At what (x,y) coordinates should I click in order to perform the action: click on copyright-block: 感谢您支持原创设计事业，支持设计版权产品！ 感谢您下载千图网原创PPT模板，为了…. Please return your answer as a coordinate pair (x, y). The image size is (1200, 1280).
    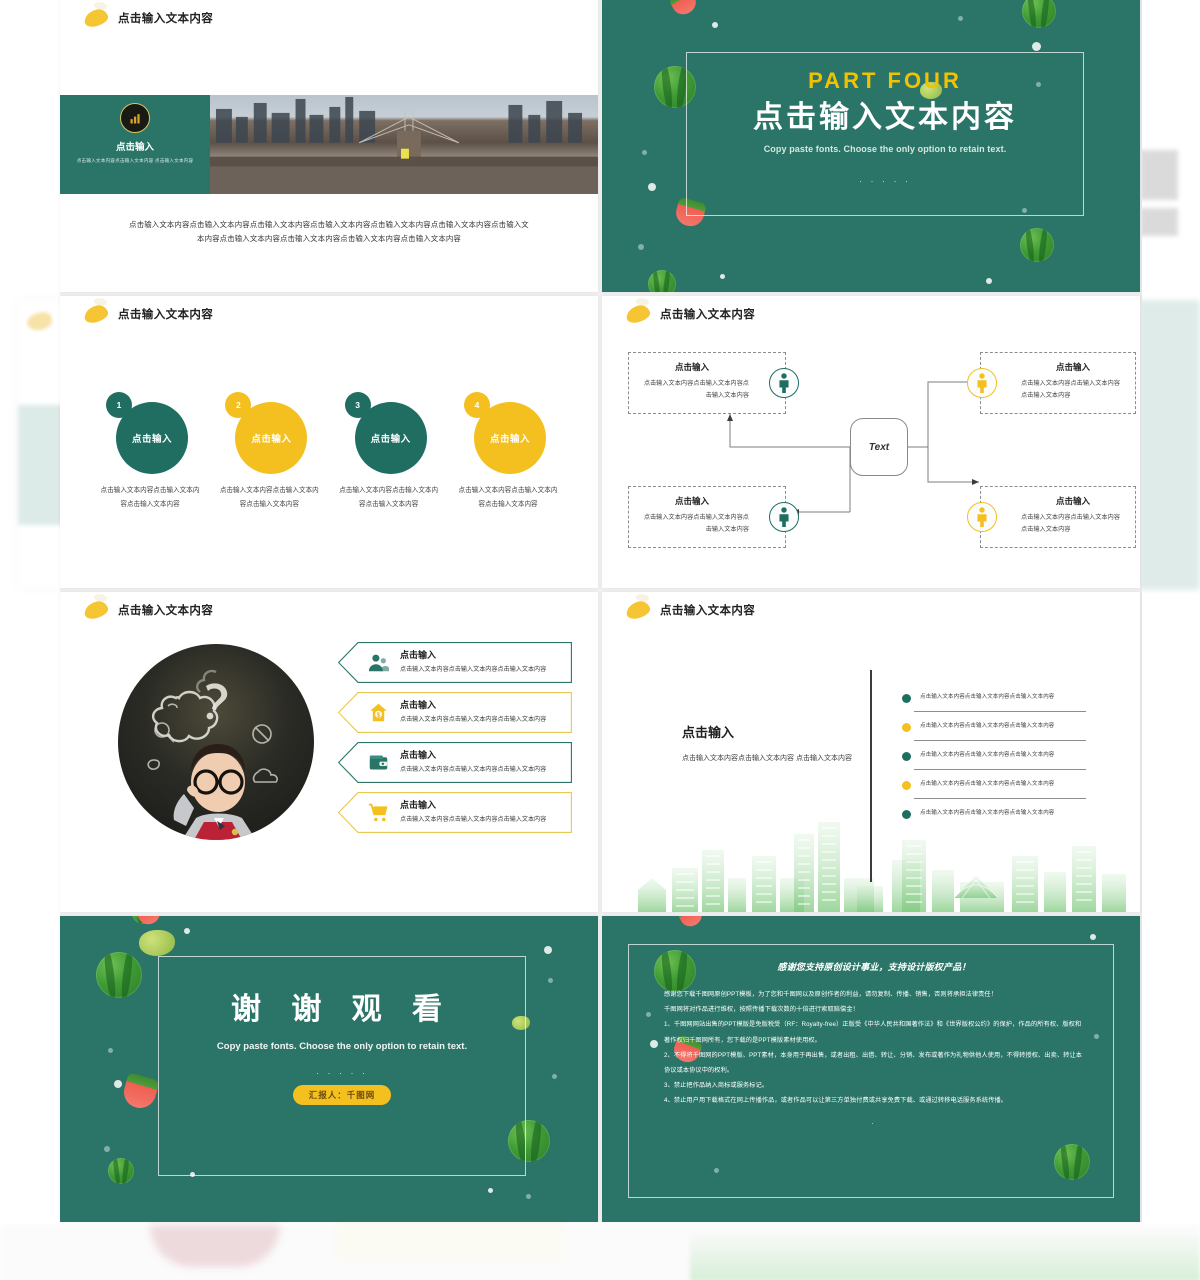
    Looking at the image, I should click on (874, 1044).